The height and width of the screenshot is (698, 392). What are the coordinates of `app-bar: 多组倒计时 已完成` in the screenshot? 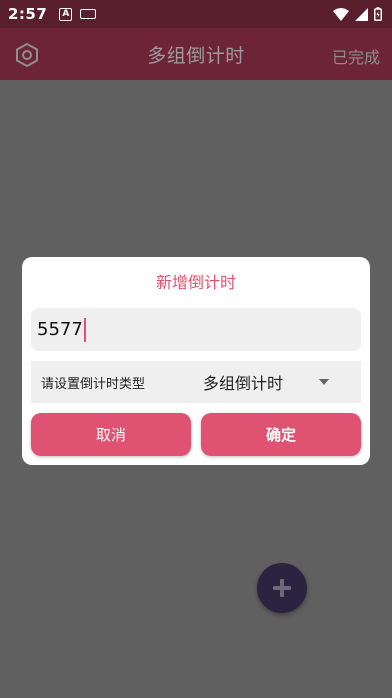 It's located at (196, 54).